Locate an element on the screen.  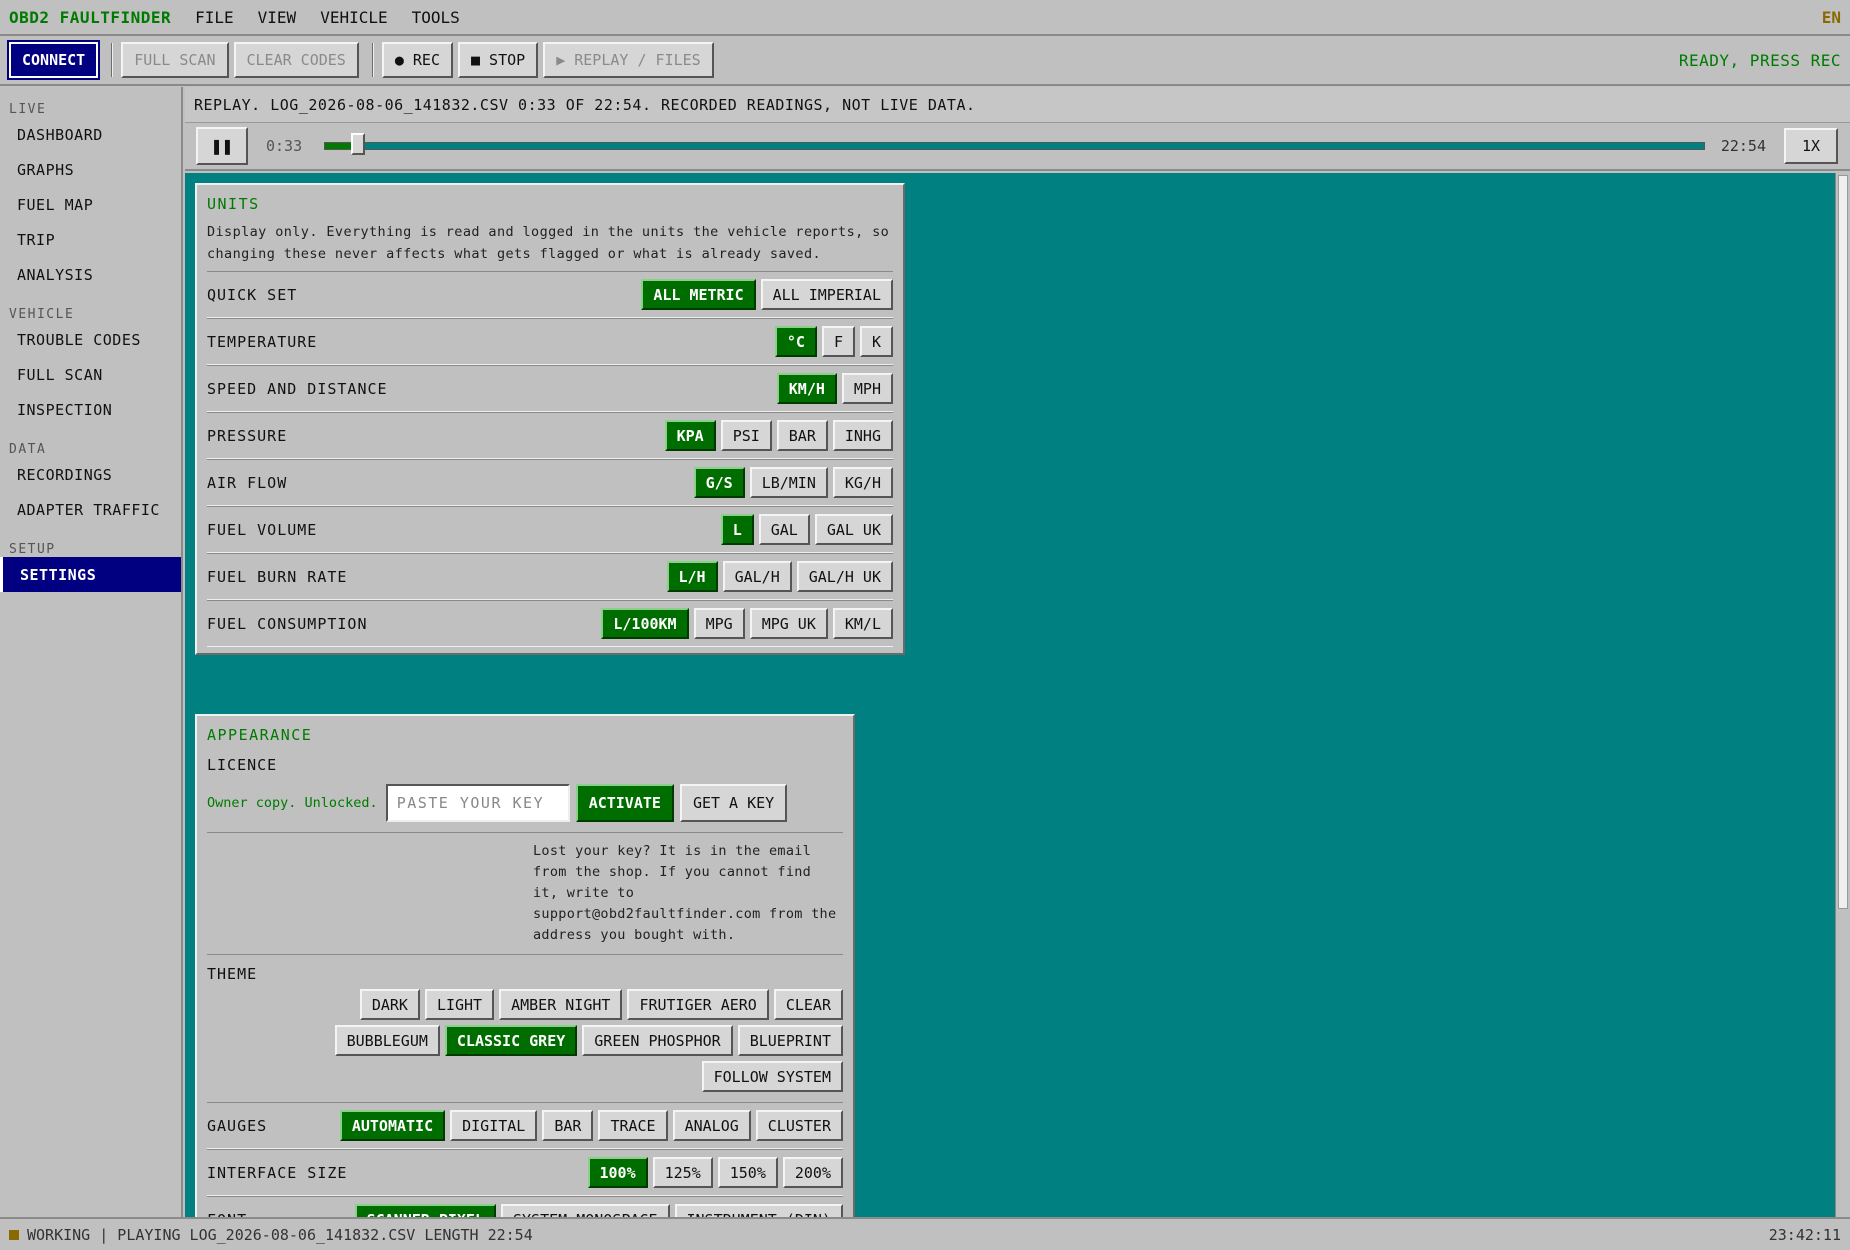
playback-speed-button: 1X is located at coordinates (1811, 146).